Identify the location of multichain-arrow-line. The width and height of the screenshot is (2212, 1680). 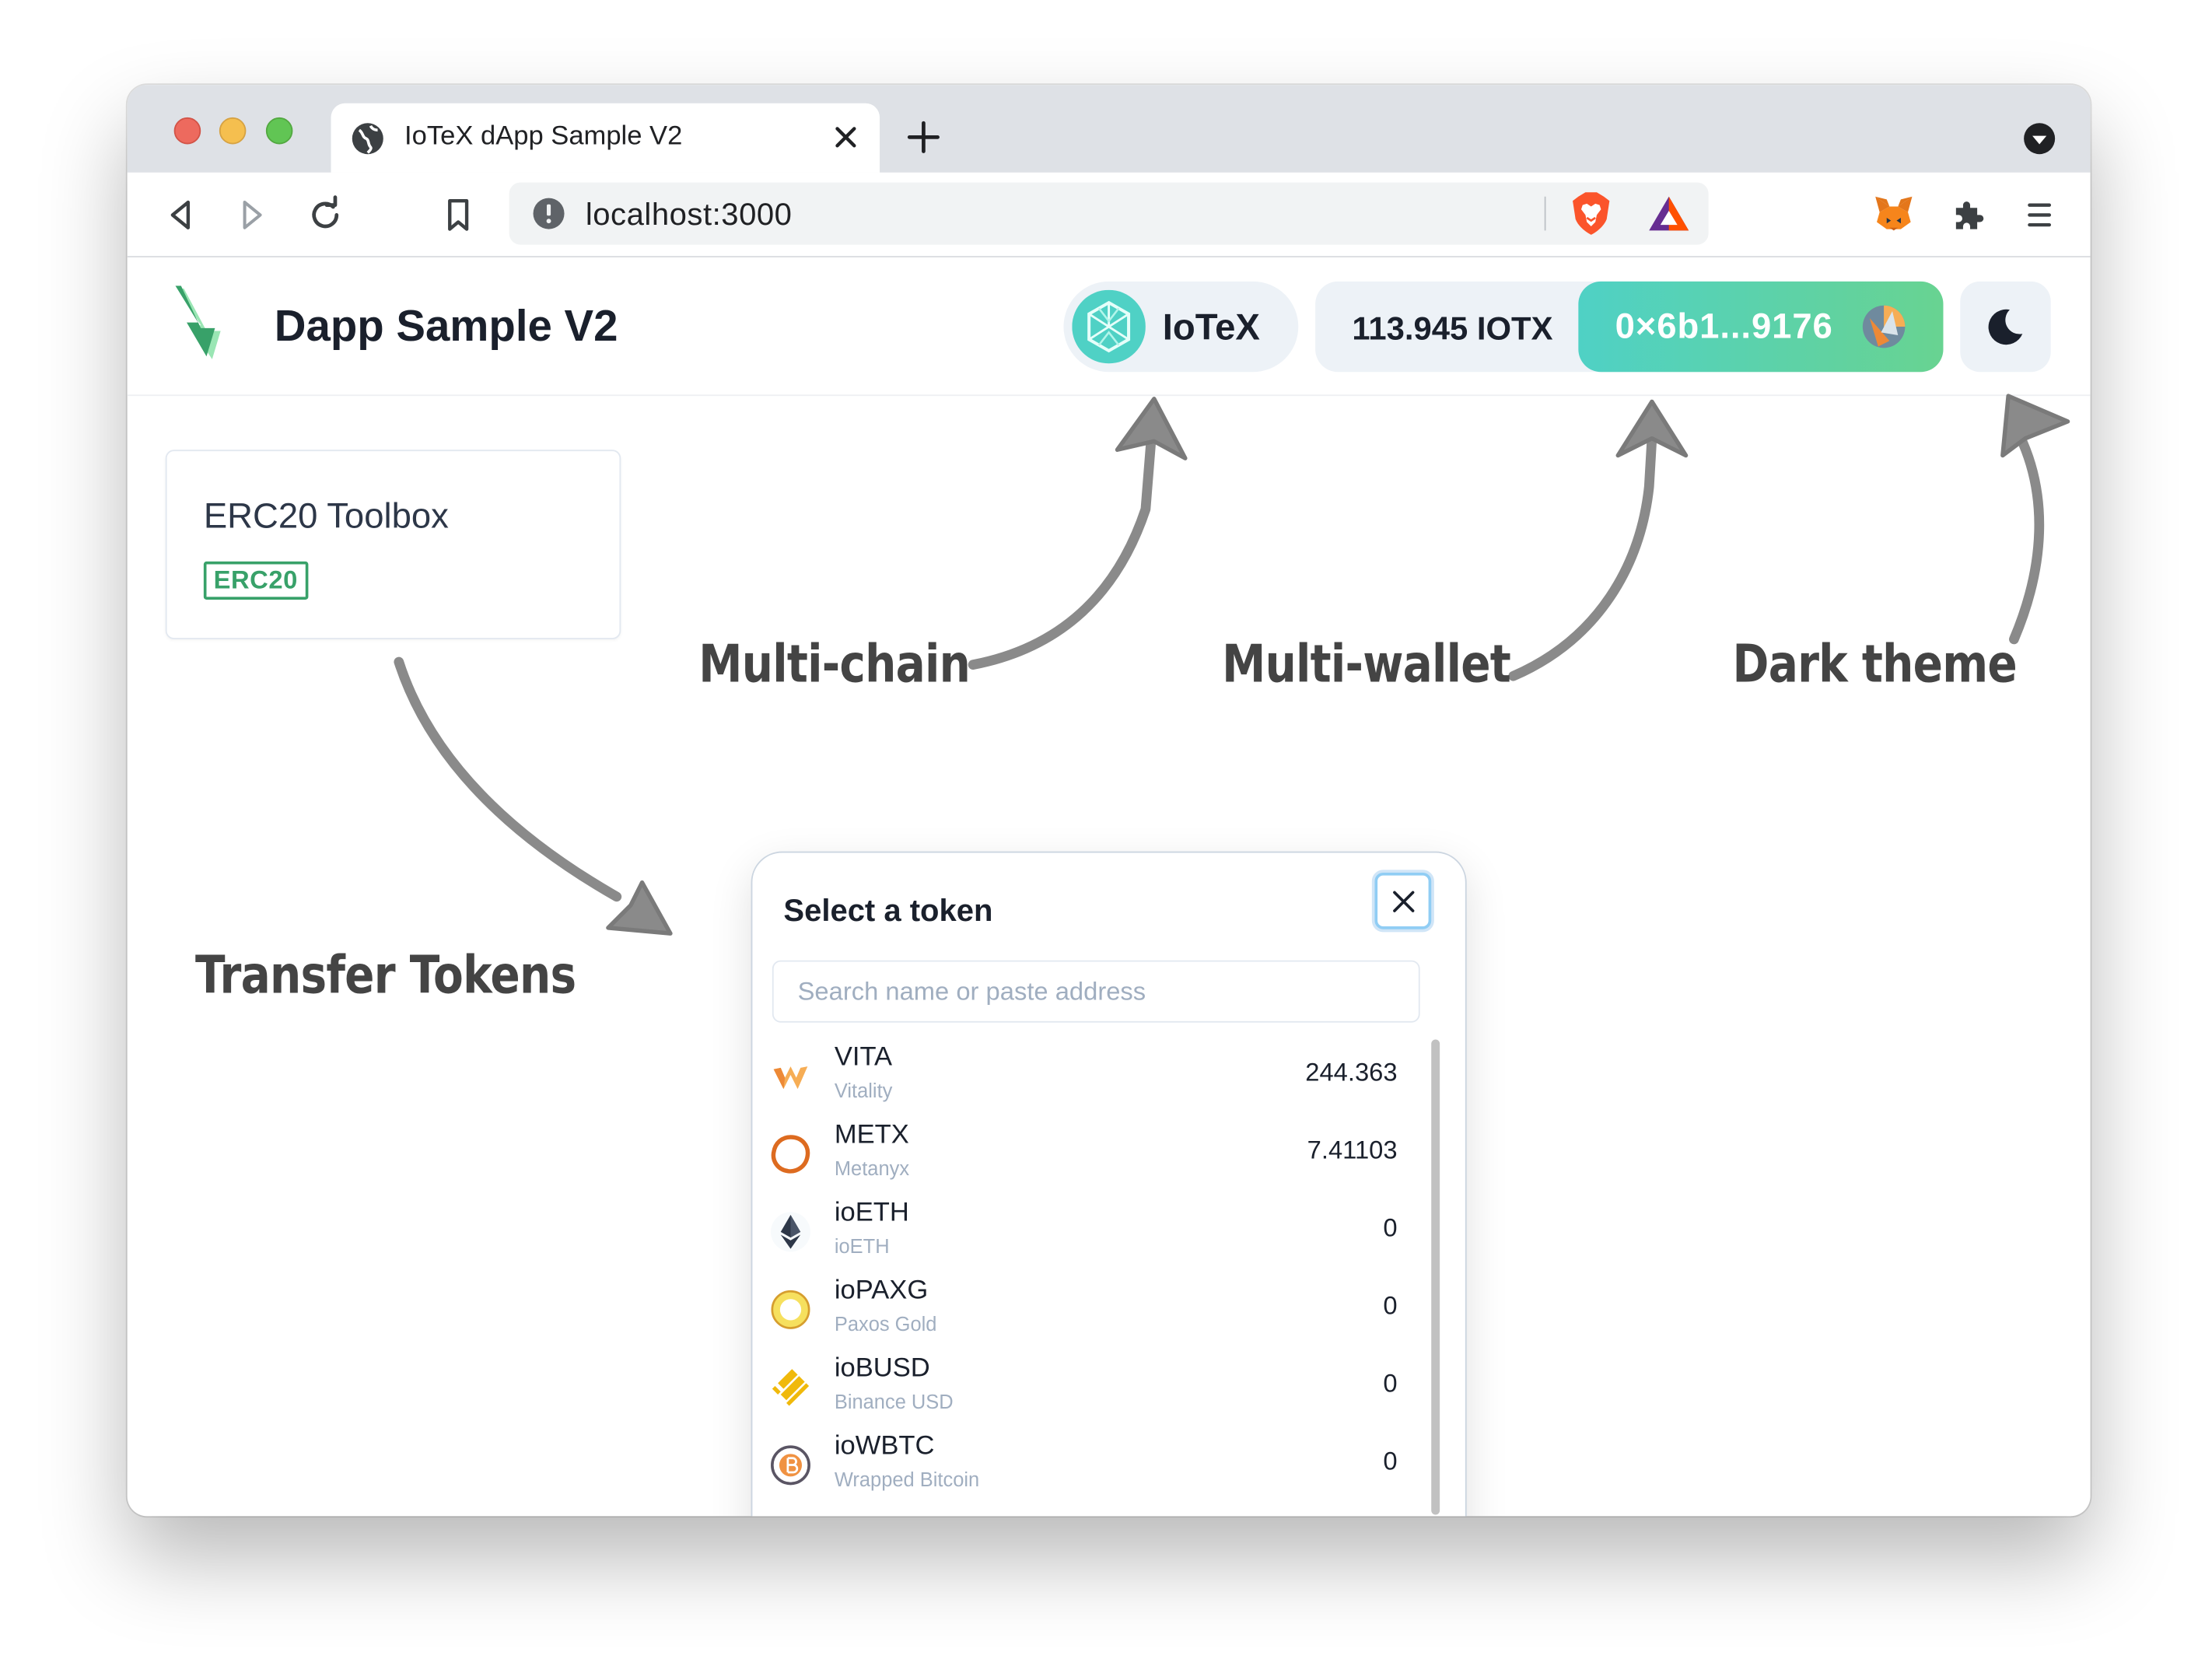
(1062, 552).